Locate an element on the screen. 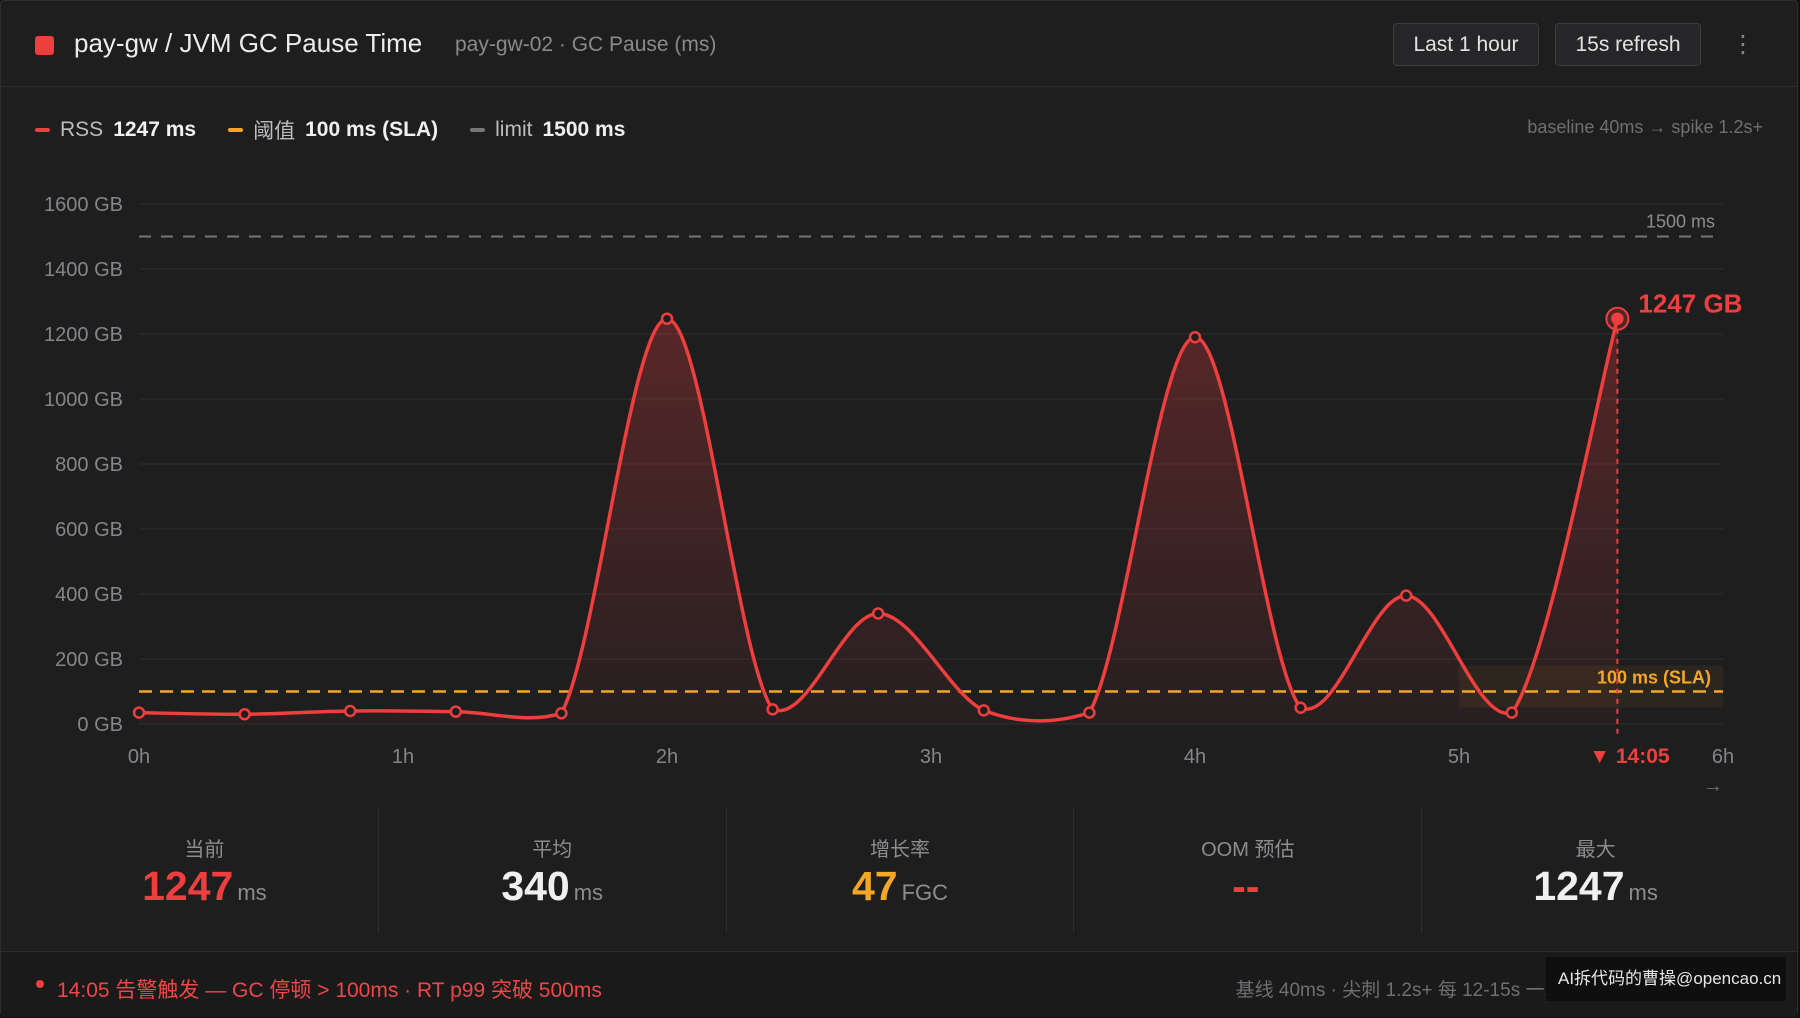 The height and width of the screenshot is (1018, 1800). current-value-label: 1247 GB is located at coordinates (1690, 304).